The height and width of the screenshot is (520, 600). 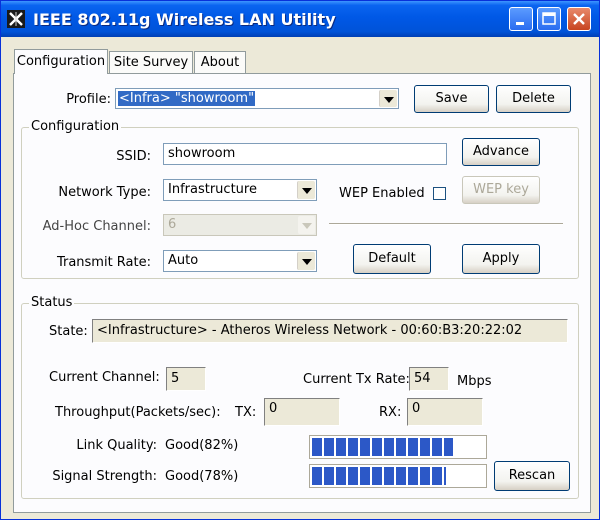 I want to click on profile-value: <Infra> "showroom", so click(x=187, y=98).